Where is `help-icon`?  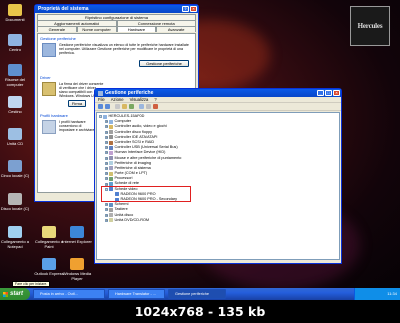 help-icon is located at coordinates (131, 106).